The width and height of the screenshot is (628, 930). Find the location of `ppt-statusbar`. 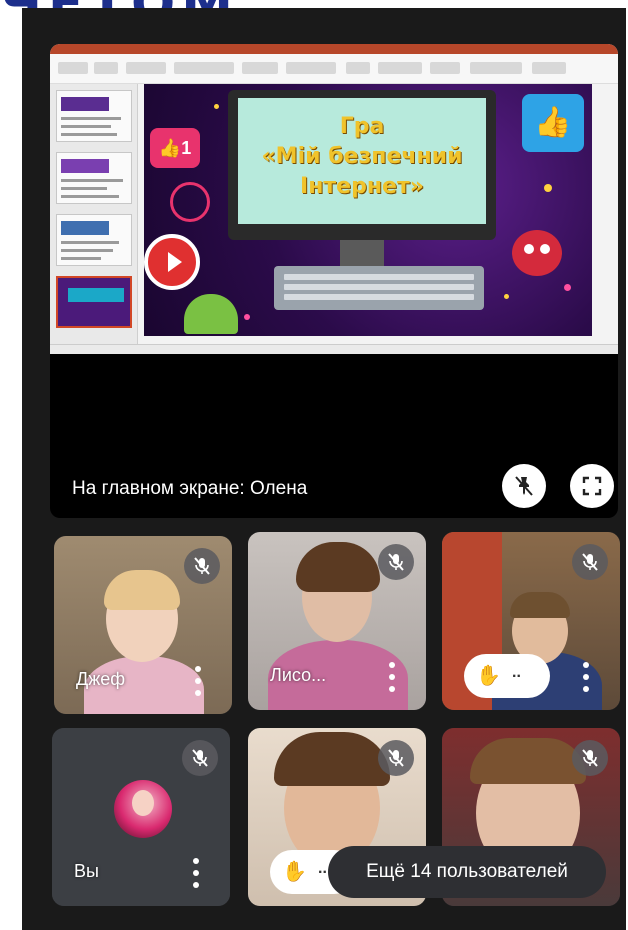

ppt-statusbar is located at coordinates (334, 349).